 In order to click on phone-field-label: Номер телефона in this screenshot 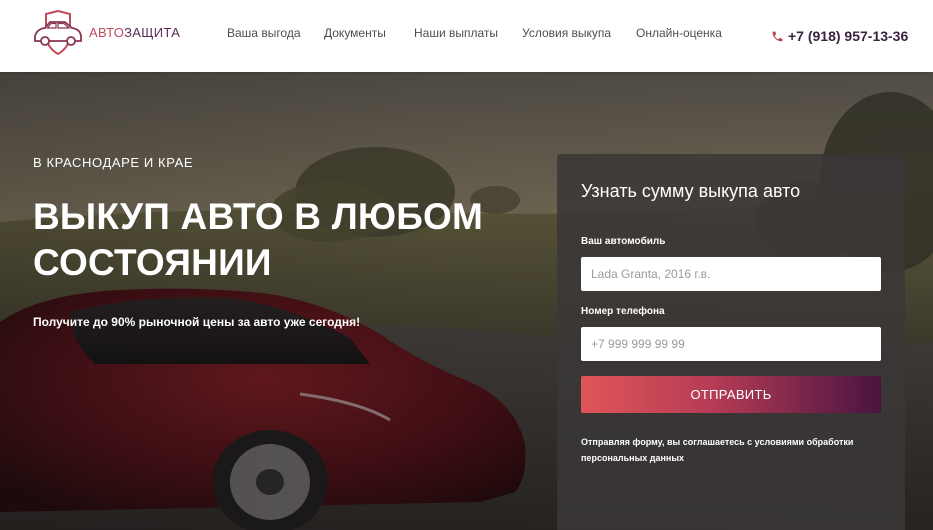, I will do `click(623, 311)`.